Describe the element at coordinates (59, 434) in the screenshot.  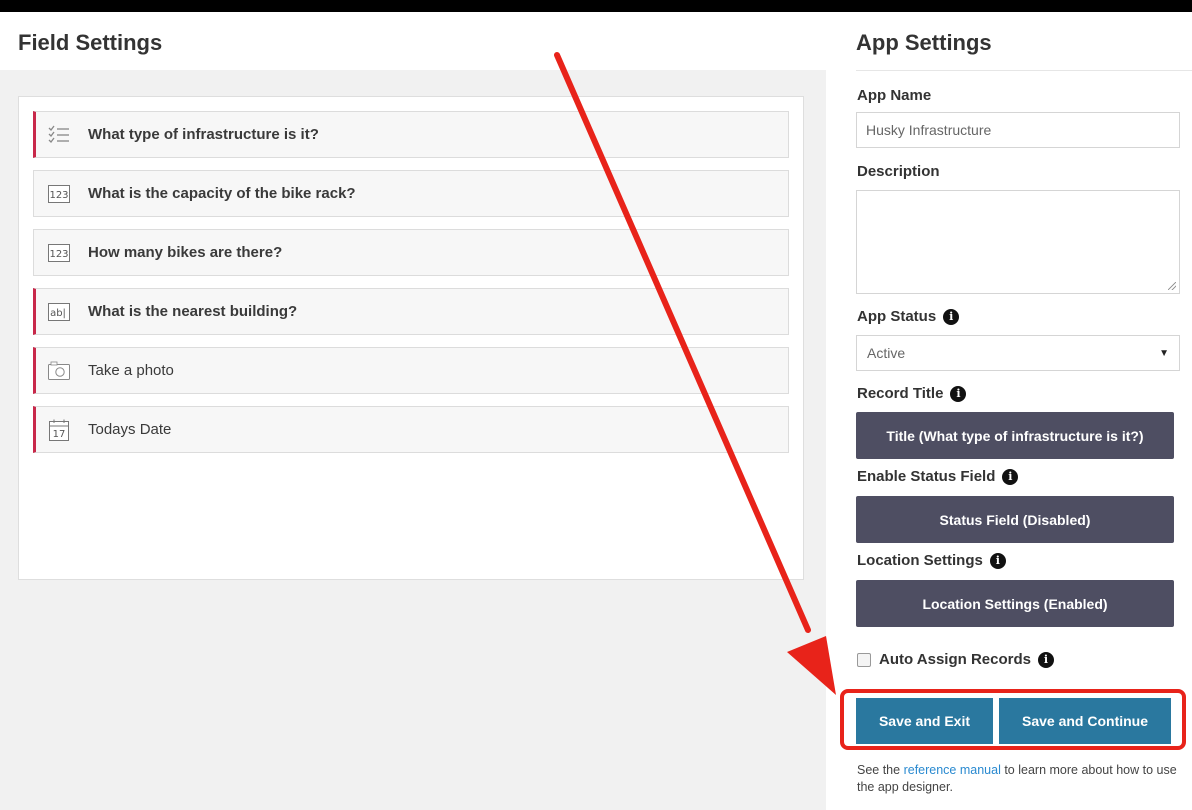
I see `svg-text: 17` at that location.